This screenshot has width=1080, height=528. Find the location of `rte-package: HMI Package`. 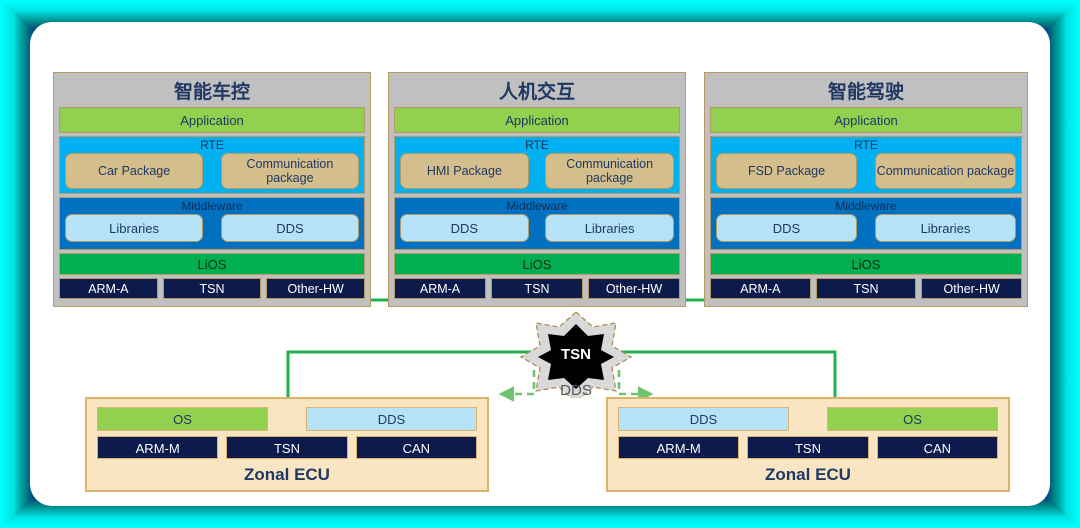

rte-package: HMI Package is located at coordinates (464, 171).